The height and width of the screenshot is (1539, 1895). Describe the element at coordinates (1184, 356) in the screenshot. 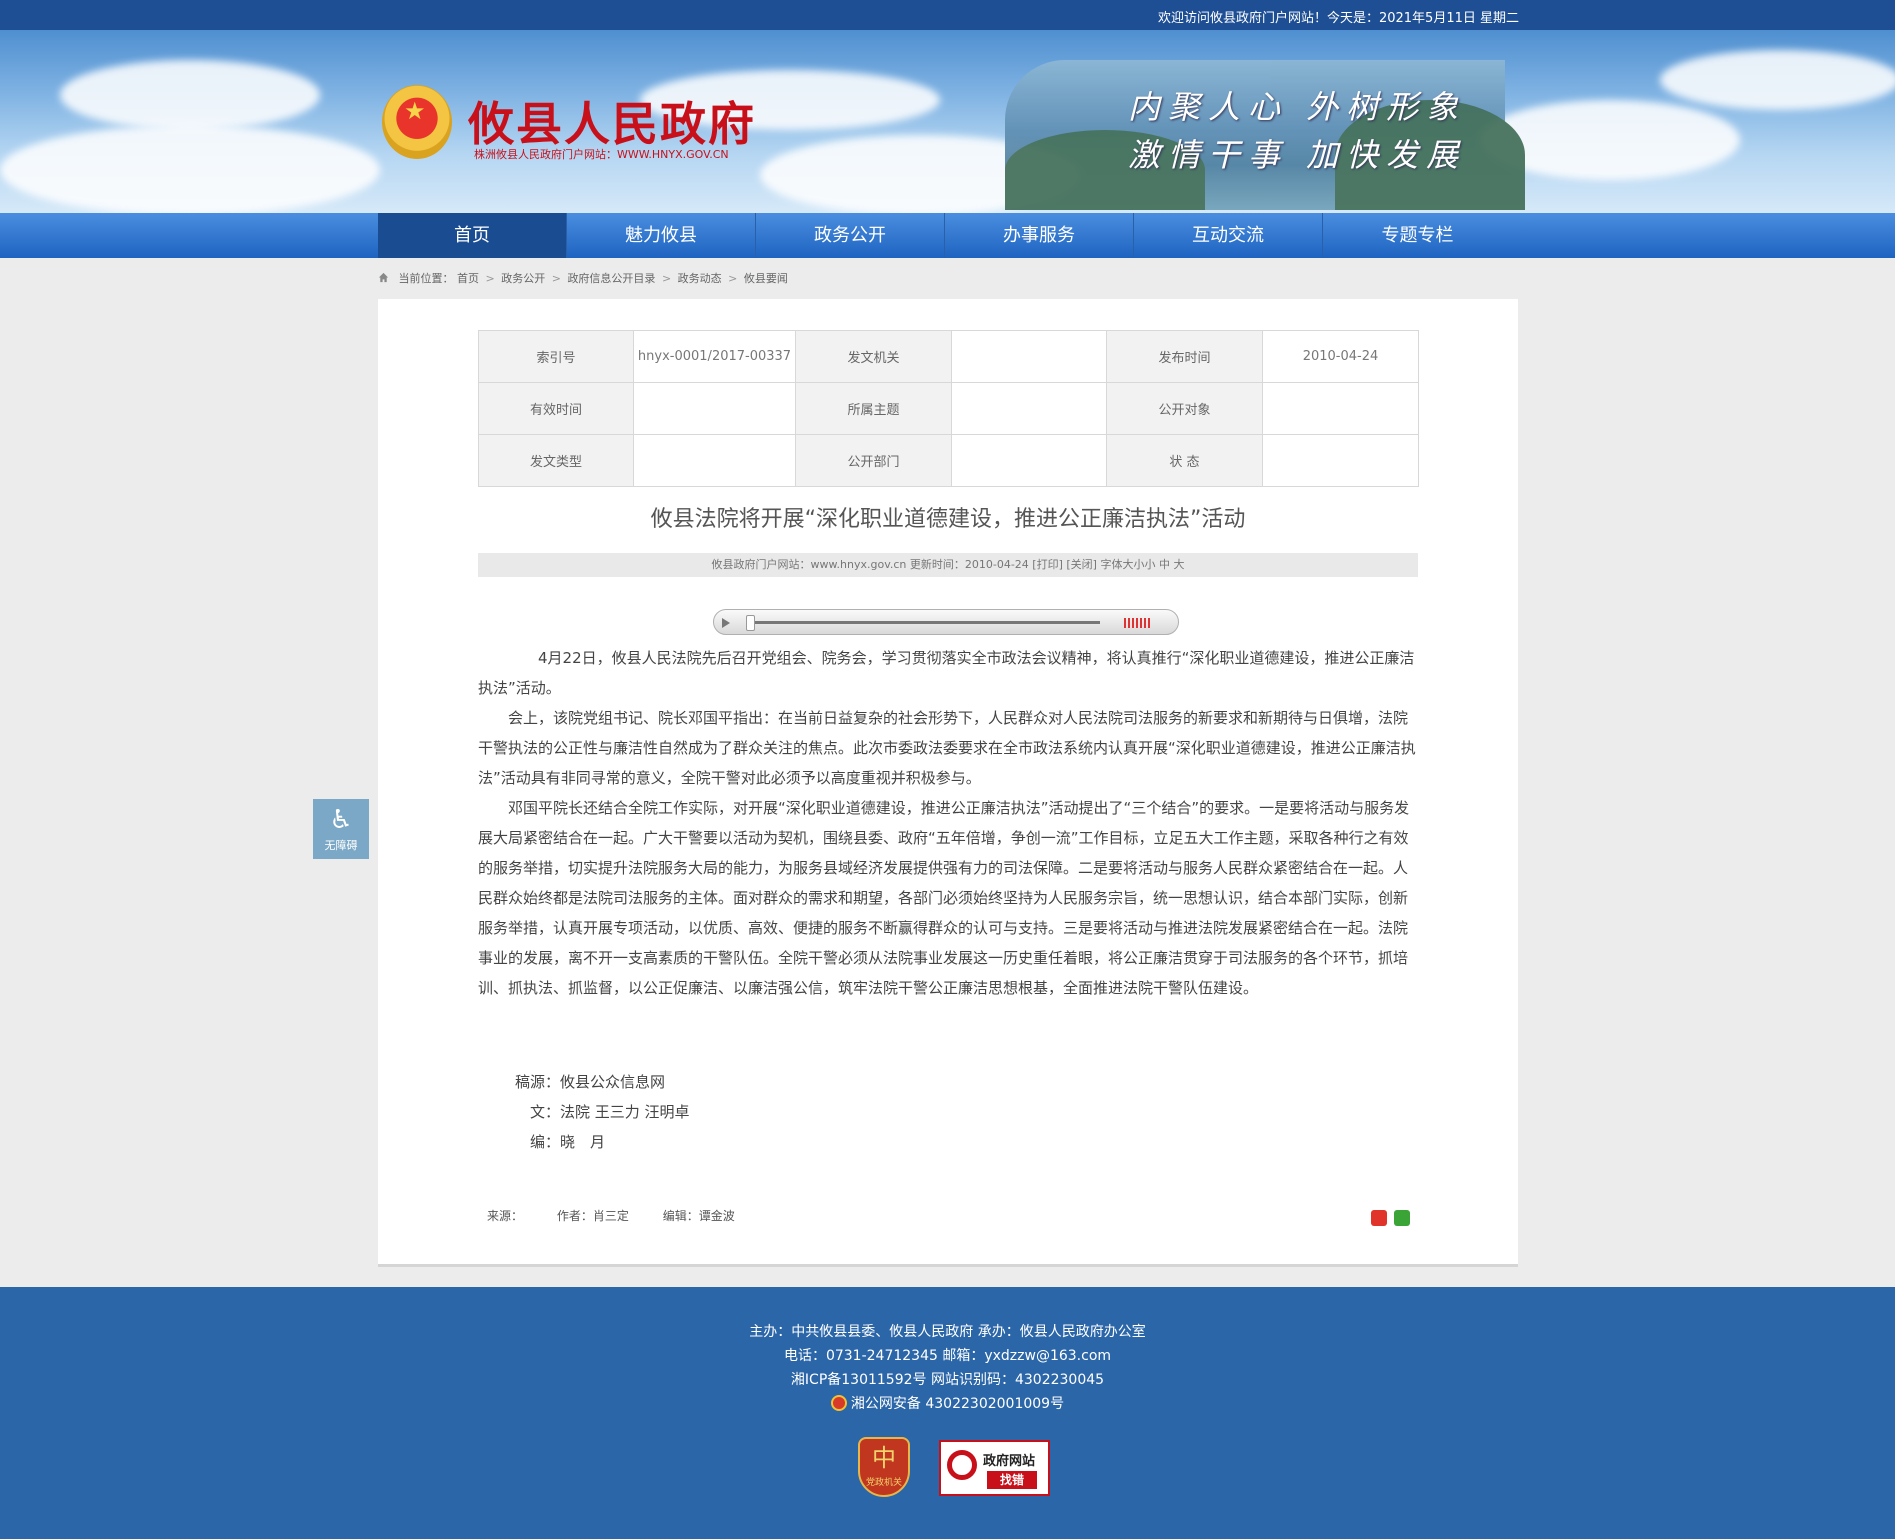

I see `meta-key: 发布时间` at that location.